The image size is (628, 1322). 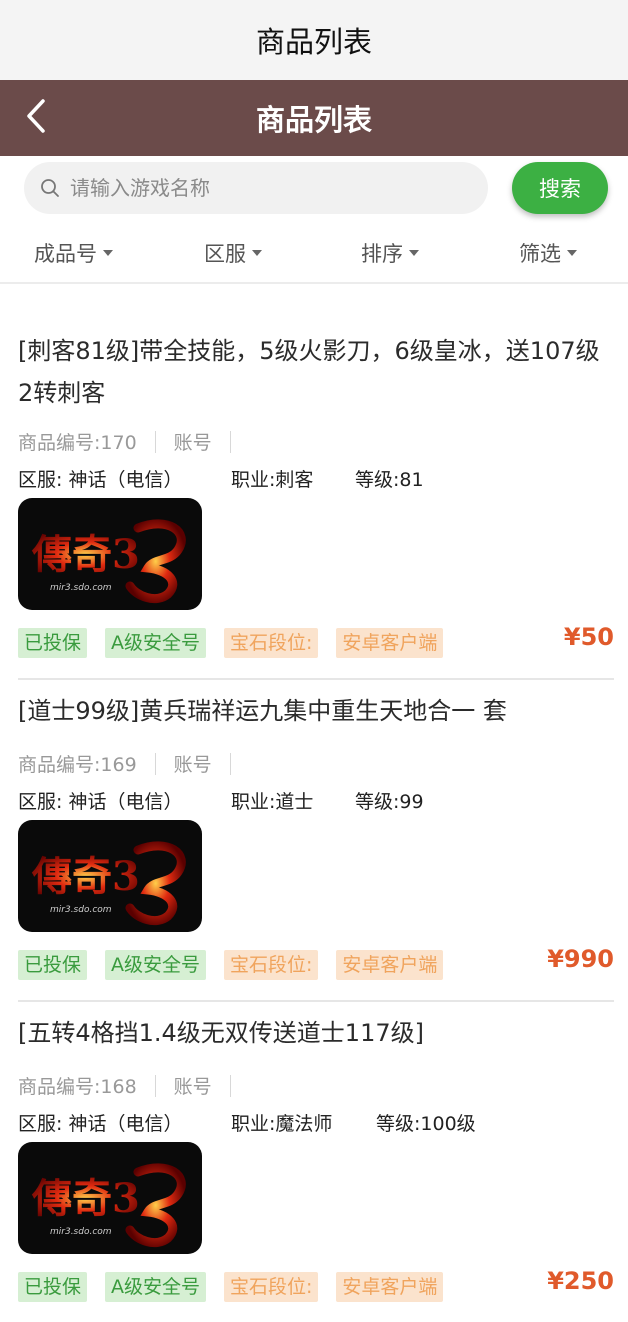 I want to click on product-price: ¥50, so click(x=588, y=637).